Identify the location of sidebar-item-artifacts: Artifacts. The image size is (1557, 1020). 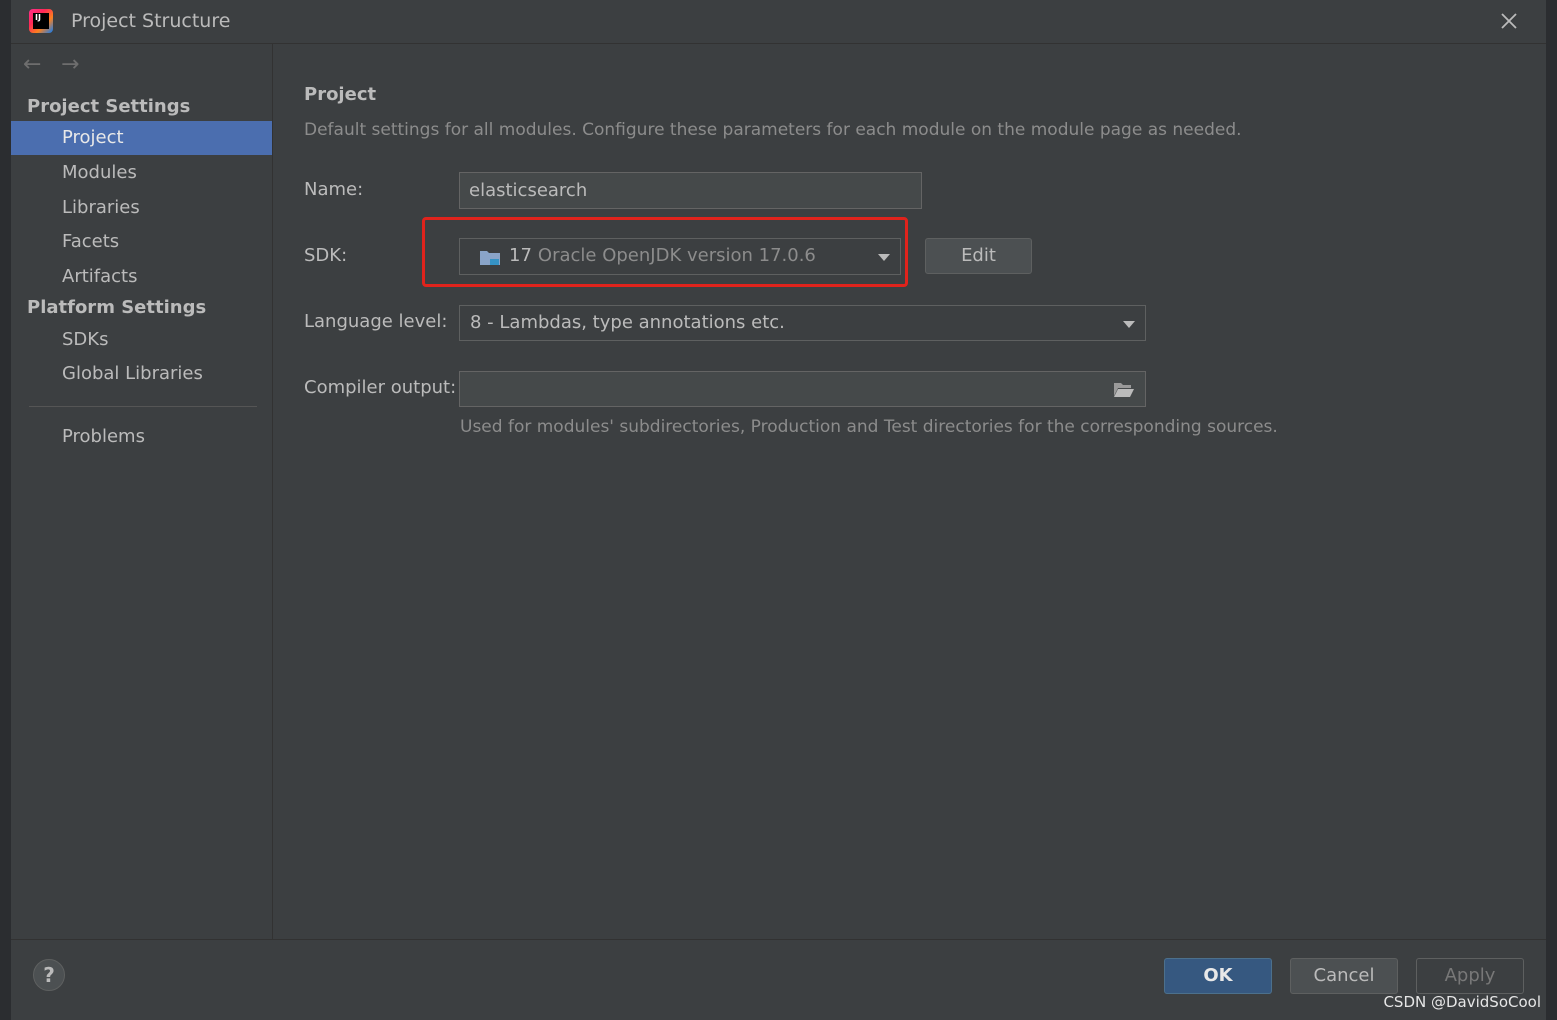
(141, 277).